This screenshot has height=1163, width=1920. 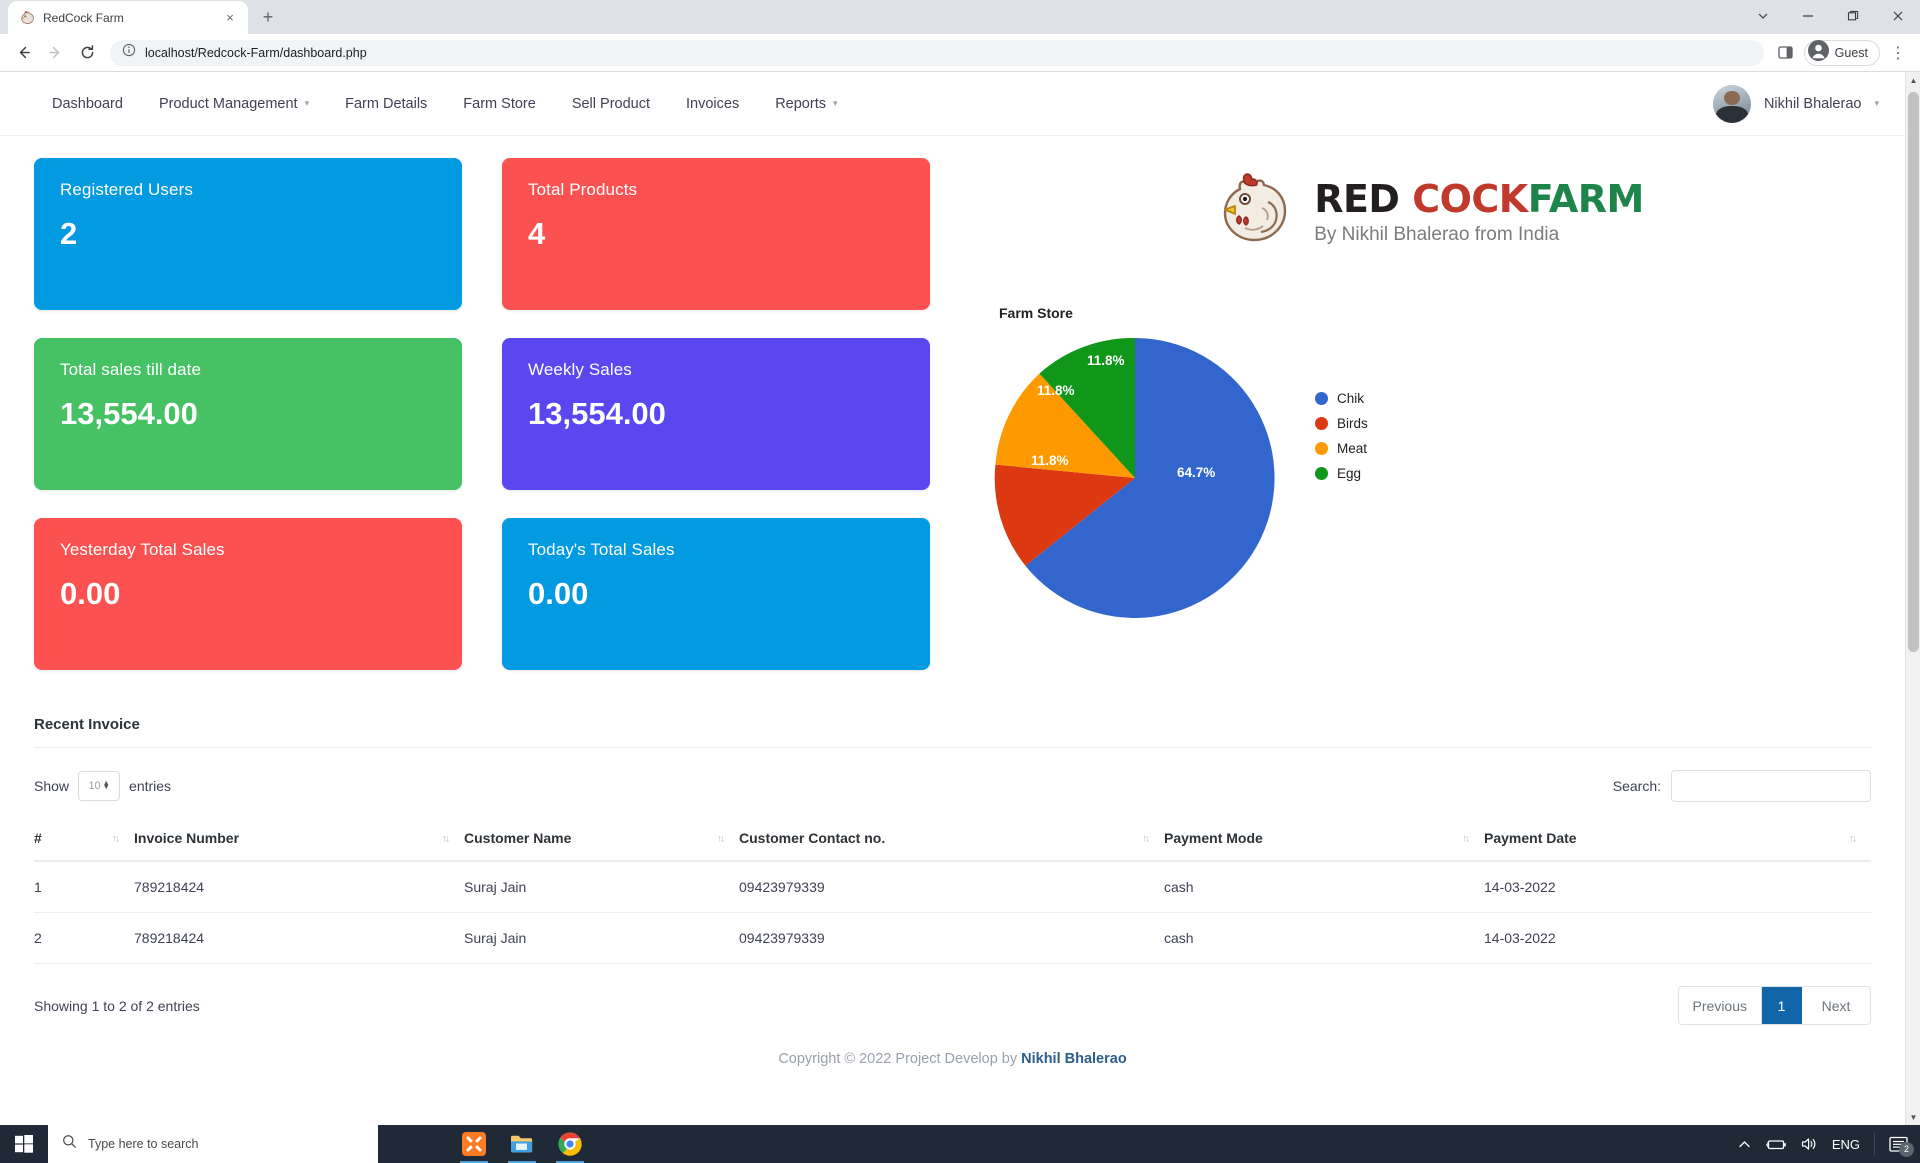 What do you see at coordinates (38, 838) in the screenshot?
I see `column-label: #` at bounding box center [38, 838].